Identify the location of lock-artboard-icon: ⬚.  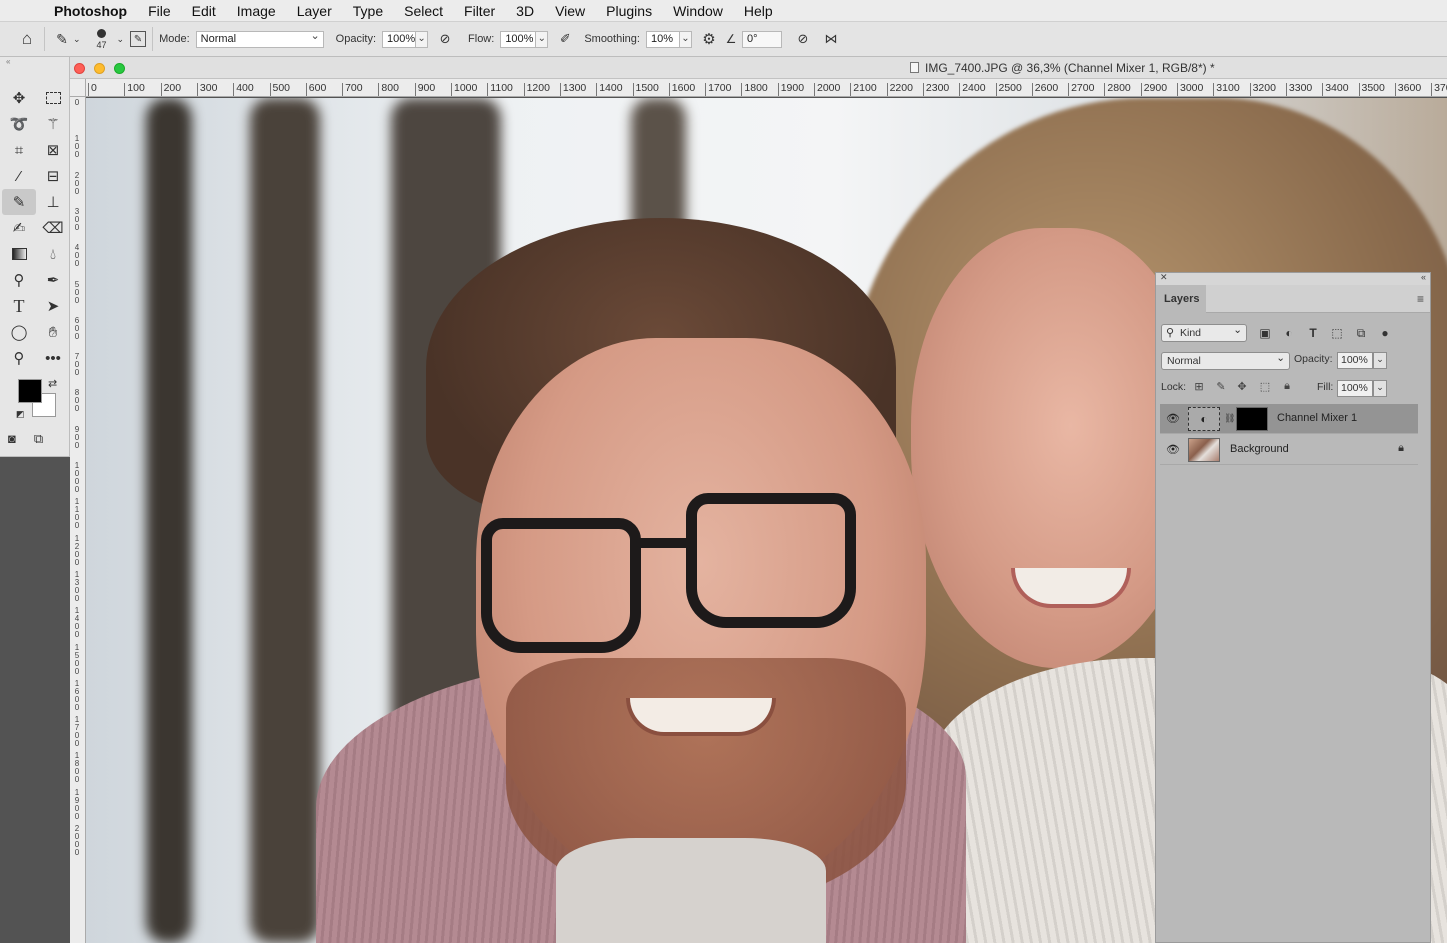
(1265, 386).